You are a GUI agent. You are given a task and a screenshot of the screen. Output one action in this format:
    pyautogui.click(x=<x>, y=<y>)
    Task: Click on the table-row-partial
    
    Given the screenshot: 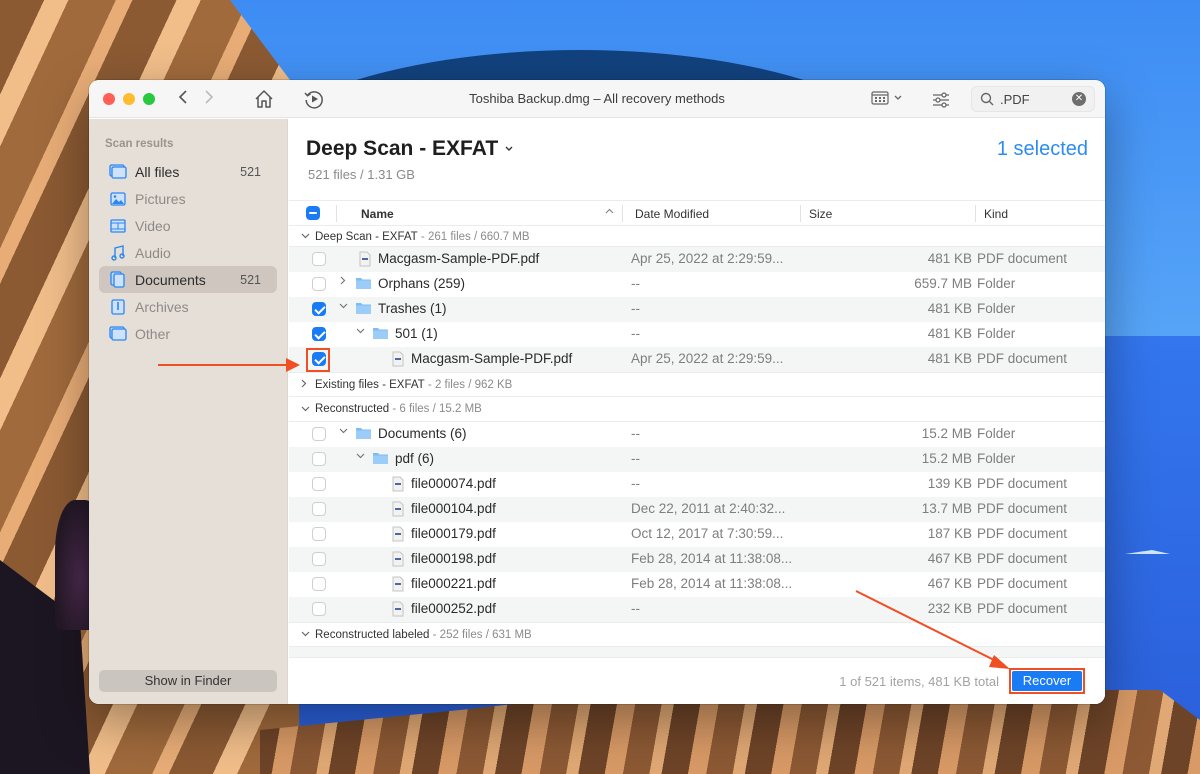 What is the action you would take?
    pyautogui.click(x=697, y=652)
    